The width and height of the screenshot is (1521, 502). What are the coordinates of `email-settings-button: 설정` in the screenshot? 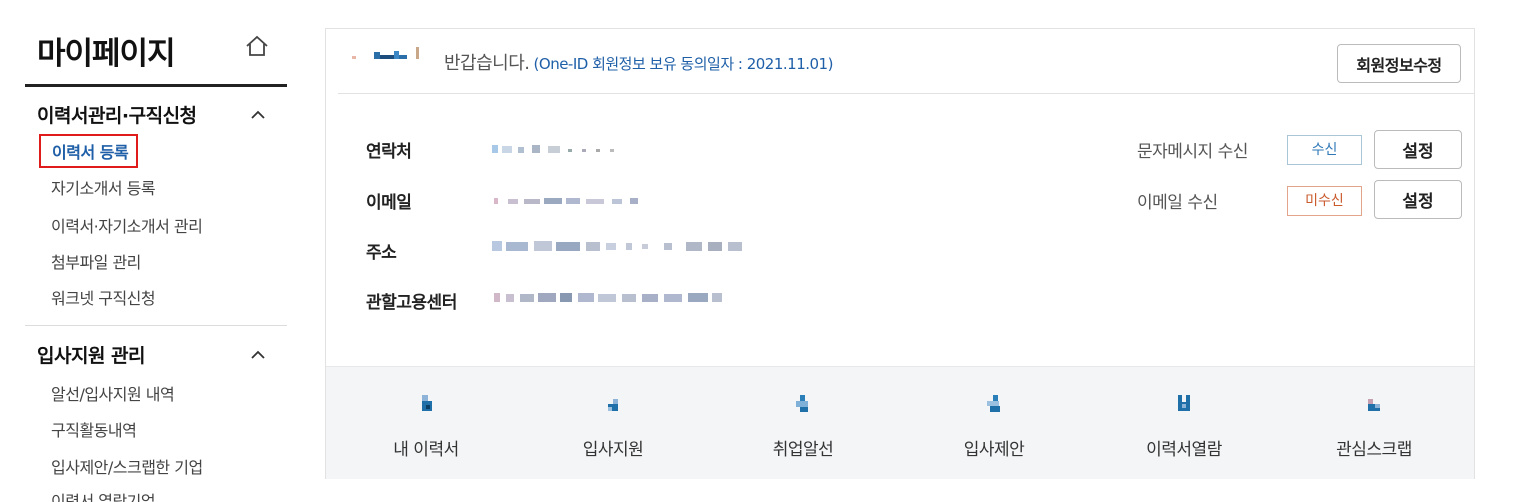 It's located at (1418, 199).